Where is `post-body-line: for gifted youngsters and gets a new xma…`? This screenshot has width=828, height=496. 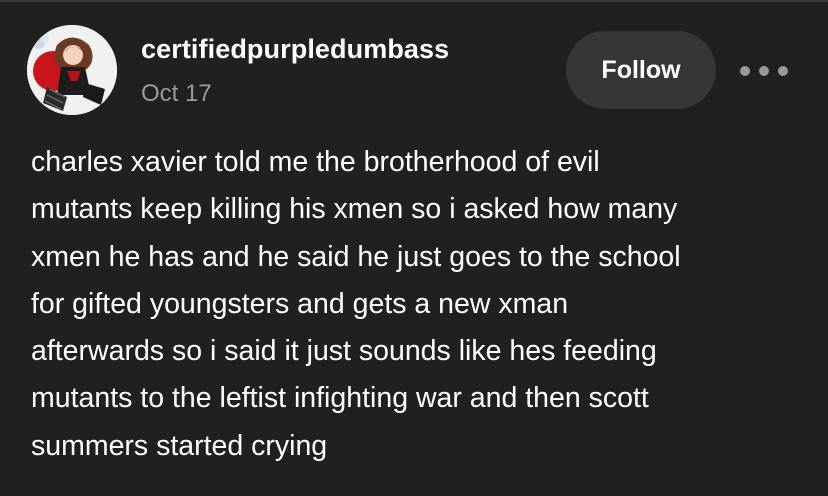 post-body-line: for gifted youngsters and gets a new xma… is located at coordinates (300, 303).